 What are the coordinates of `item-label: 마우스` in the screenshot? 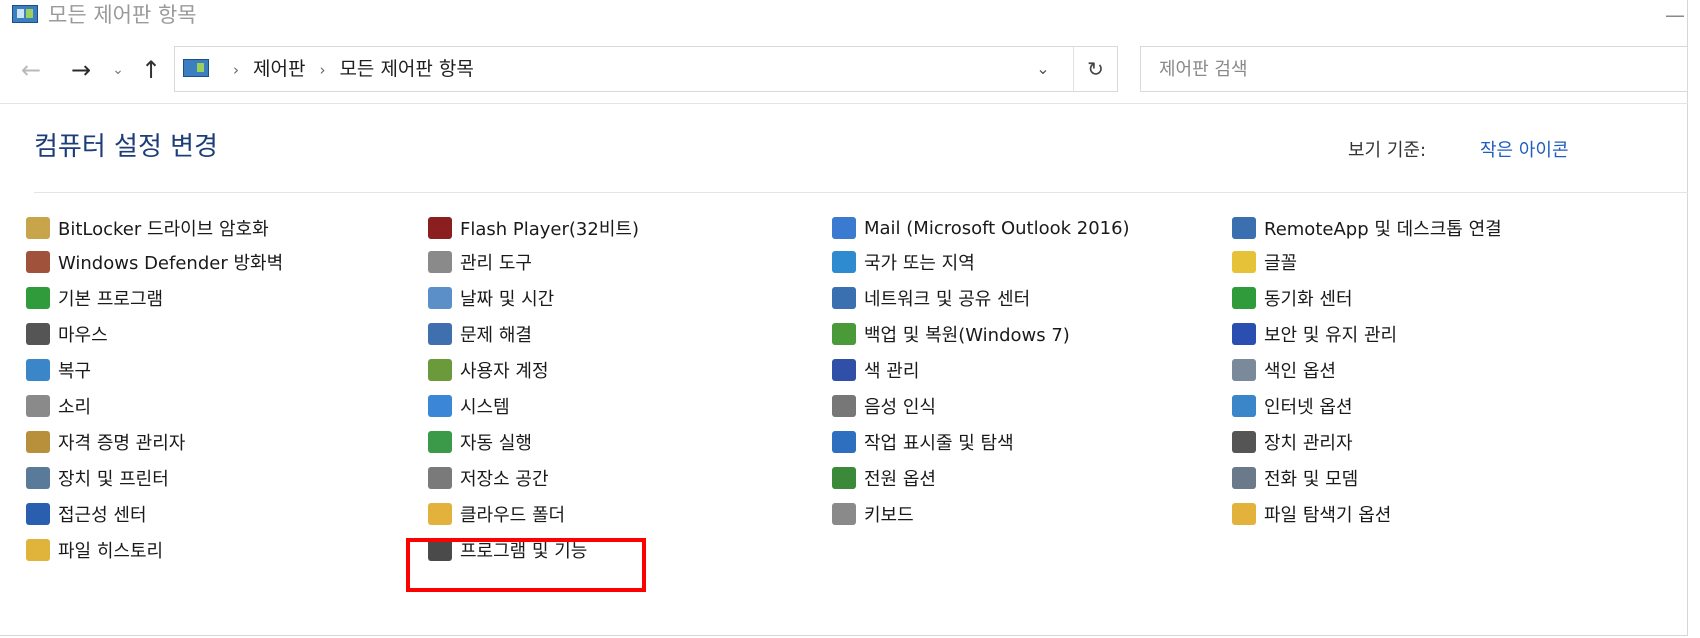 It's located at (83, 335).